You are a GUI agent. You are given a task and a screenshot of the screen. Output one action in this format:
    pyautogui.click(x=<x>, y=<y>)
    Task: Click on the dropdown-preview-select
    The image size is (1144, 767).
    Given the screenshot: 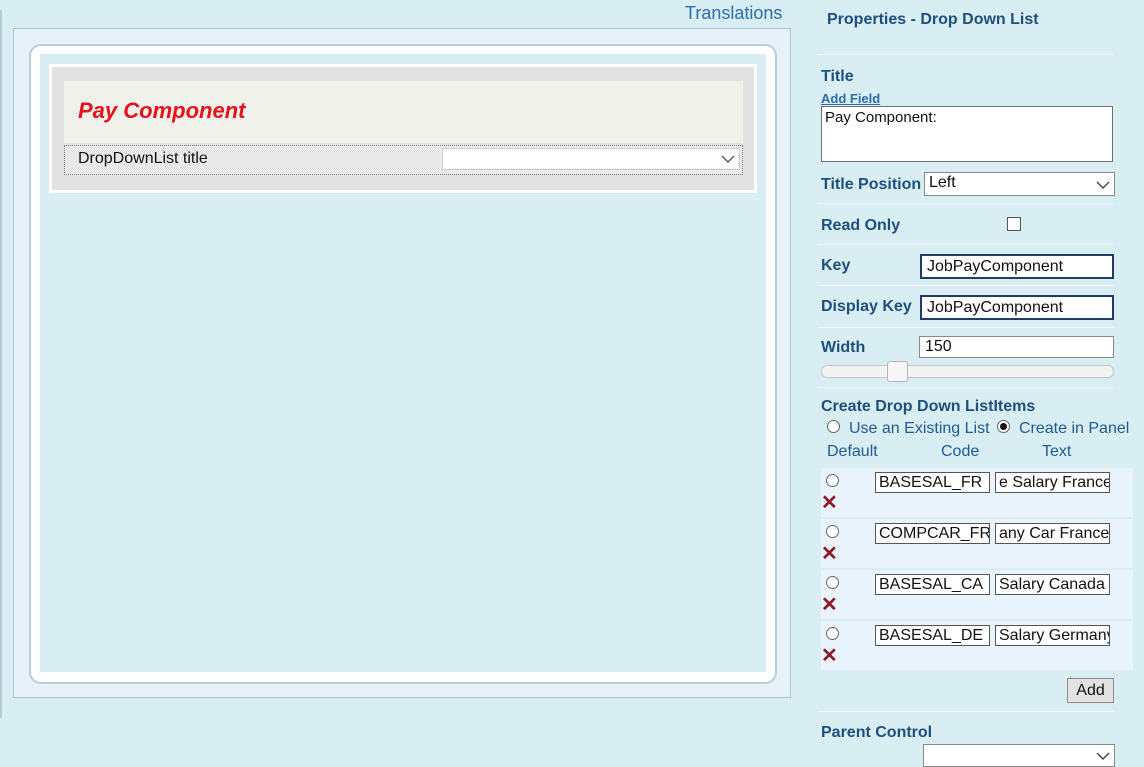 What is the action you would take?
    pyautogui.click(x=591, y=159)
    